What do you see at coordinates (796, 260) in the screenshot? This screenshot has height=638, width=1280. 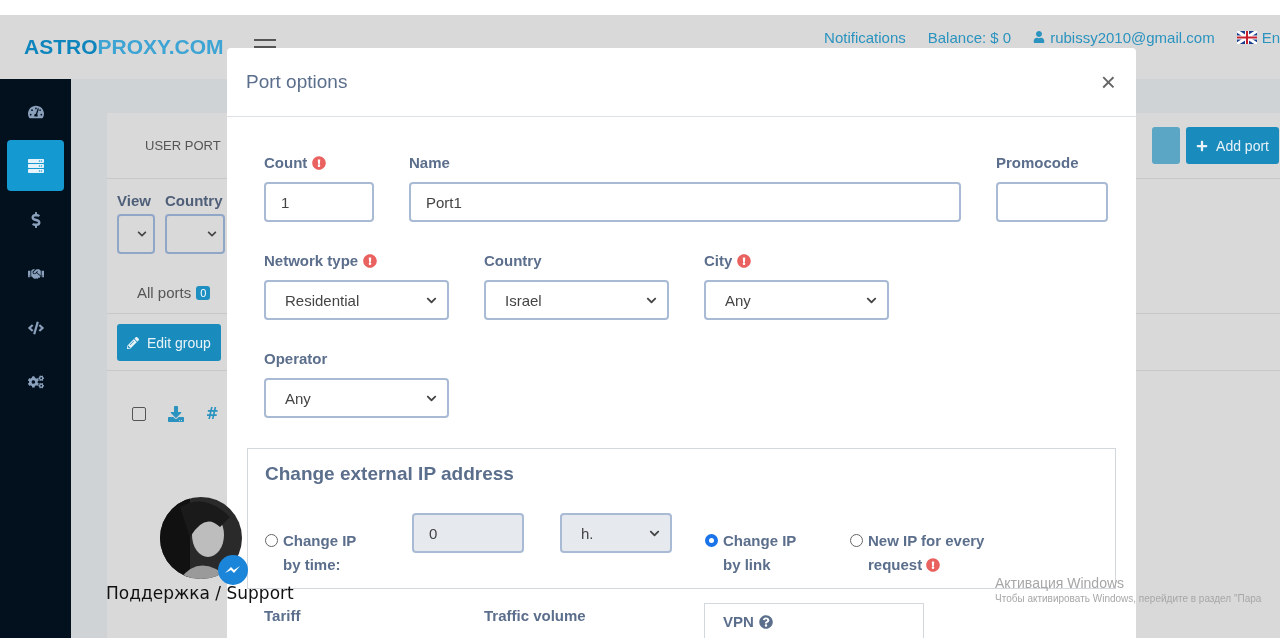 I see `field-label: City` at bounding box center [796, 260].